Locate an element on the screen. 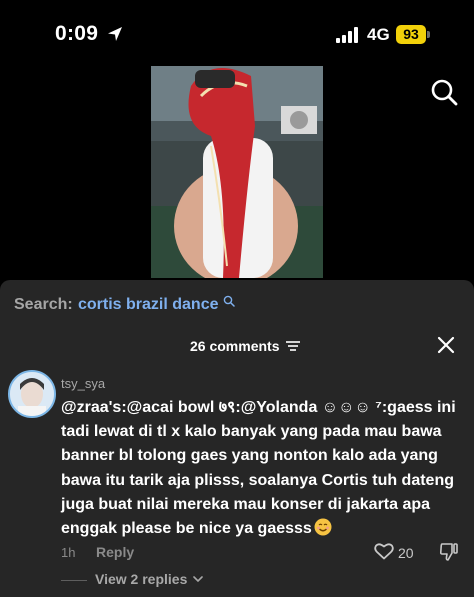 Image resolution: width=474 pixels, height=597 pixels. comments-count: 26 comments is located at coordinates (235, 346).